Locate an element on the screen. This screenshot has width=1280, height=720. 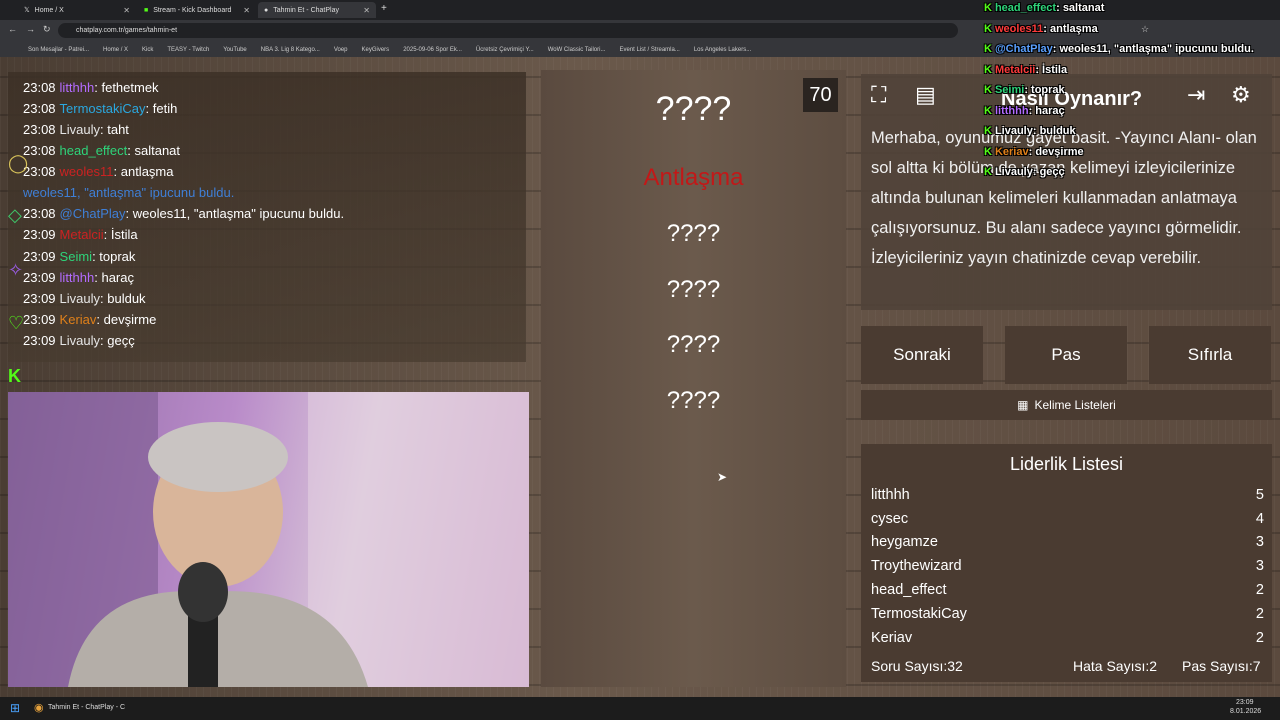
player-name: Troythewizard is located at coordinates (916, 566).